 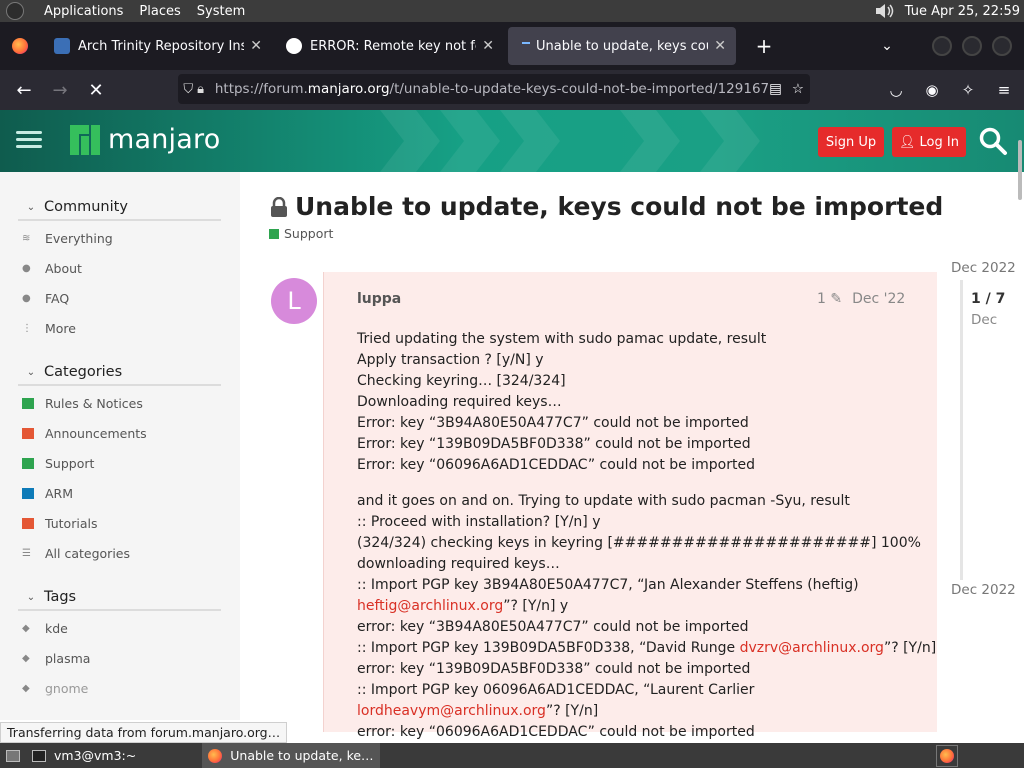 I want to click on sidebar-section-categories: ⌄ Categories, so click(x=119, y=373).